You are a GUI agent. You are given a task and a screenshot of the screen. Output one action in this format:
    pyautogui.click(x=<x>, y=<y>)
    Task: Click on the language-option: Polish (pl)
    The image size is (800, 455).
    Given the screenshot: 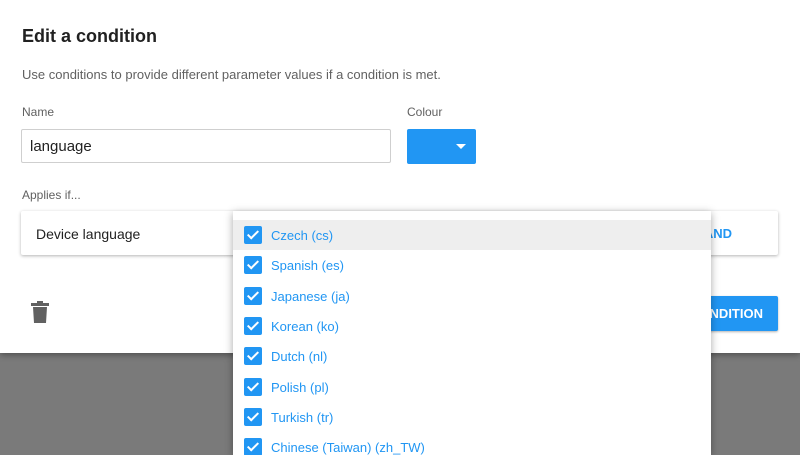 What is the action you would take?
    pyautogui.click(x=472, y=387)
    